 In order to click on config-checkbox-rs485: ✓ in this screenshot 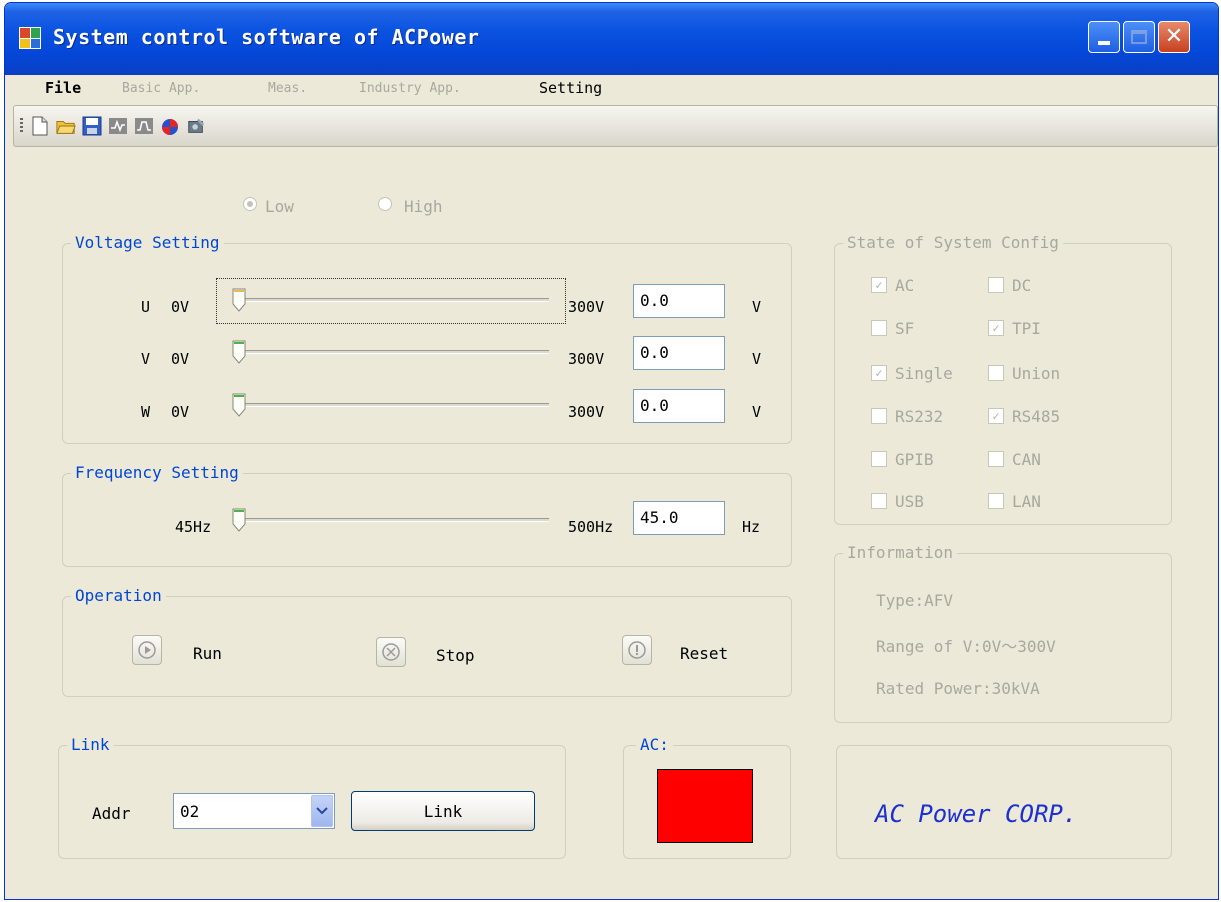, I will do `click(996, 416)`.